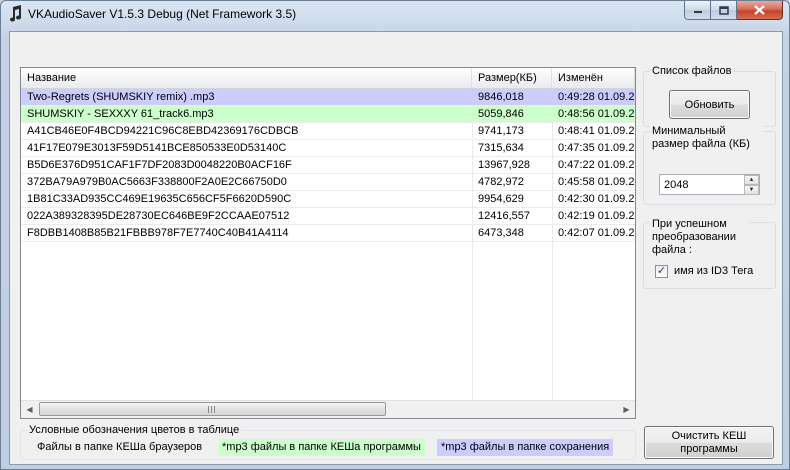 Image resolution: width=790 pixels, height=470 pixels. I want to click on min-size-value: 2048, so click(676, 185).